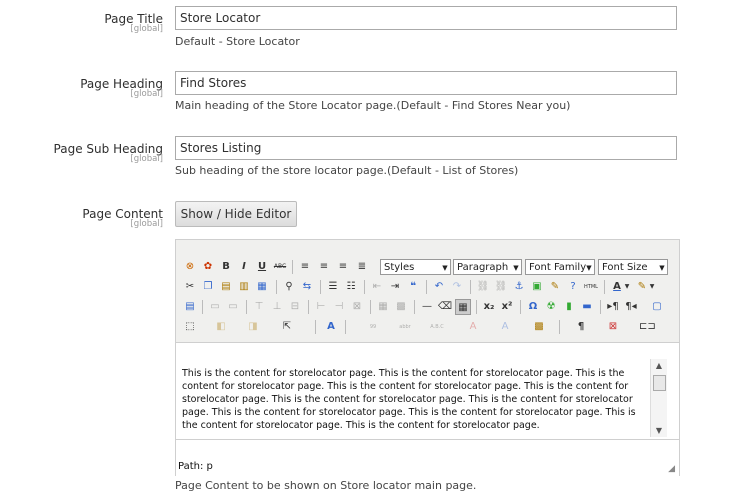 The width and height of the screenshot is (749, 497). Describe the element at coordinates (190, 287) in the screenshot. I see `cut-icon: ✂` at that location.